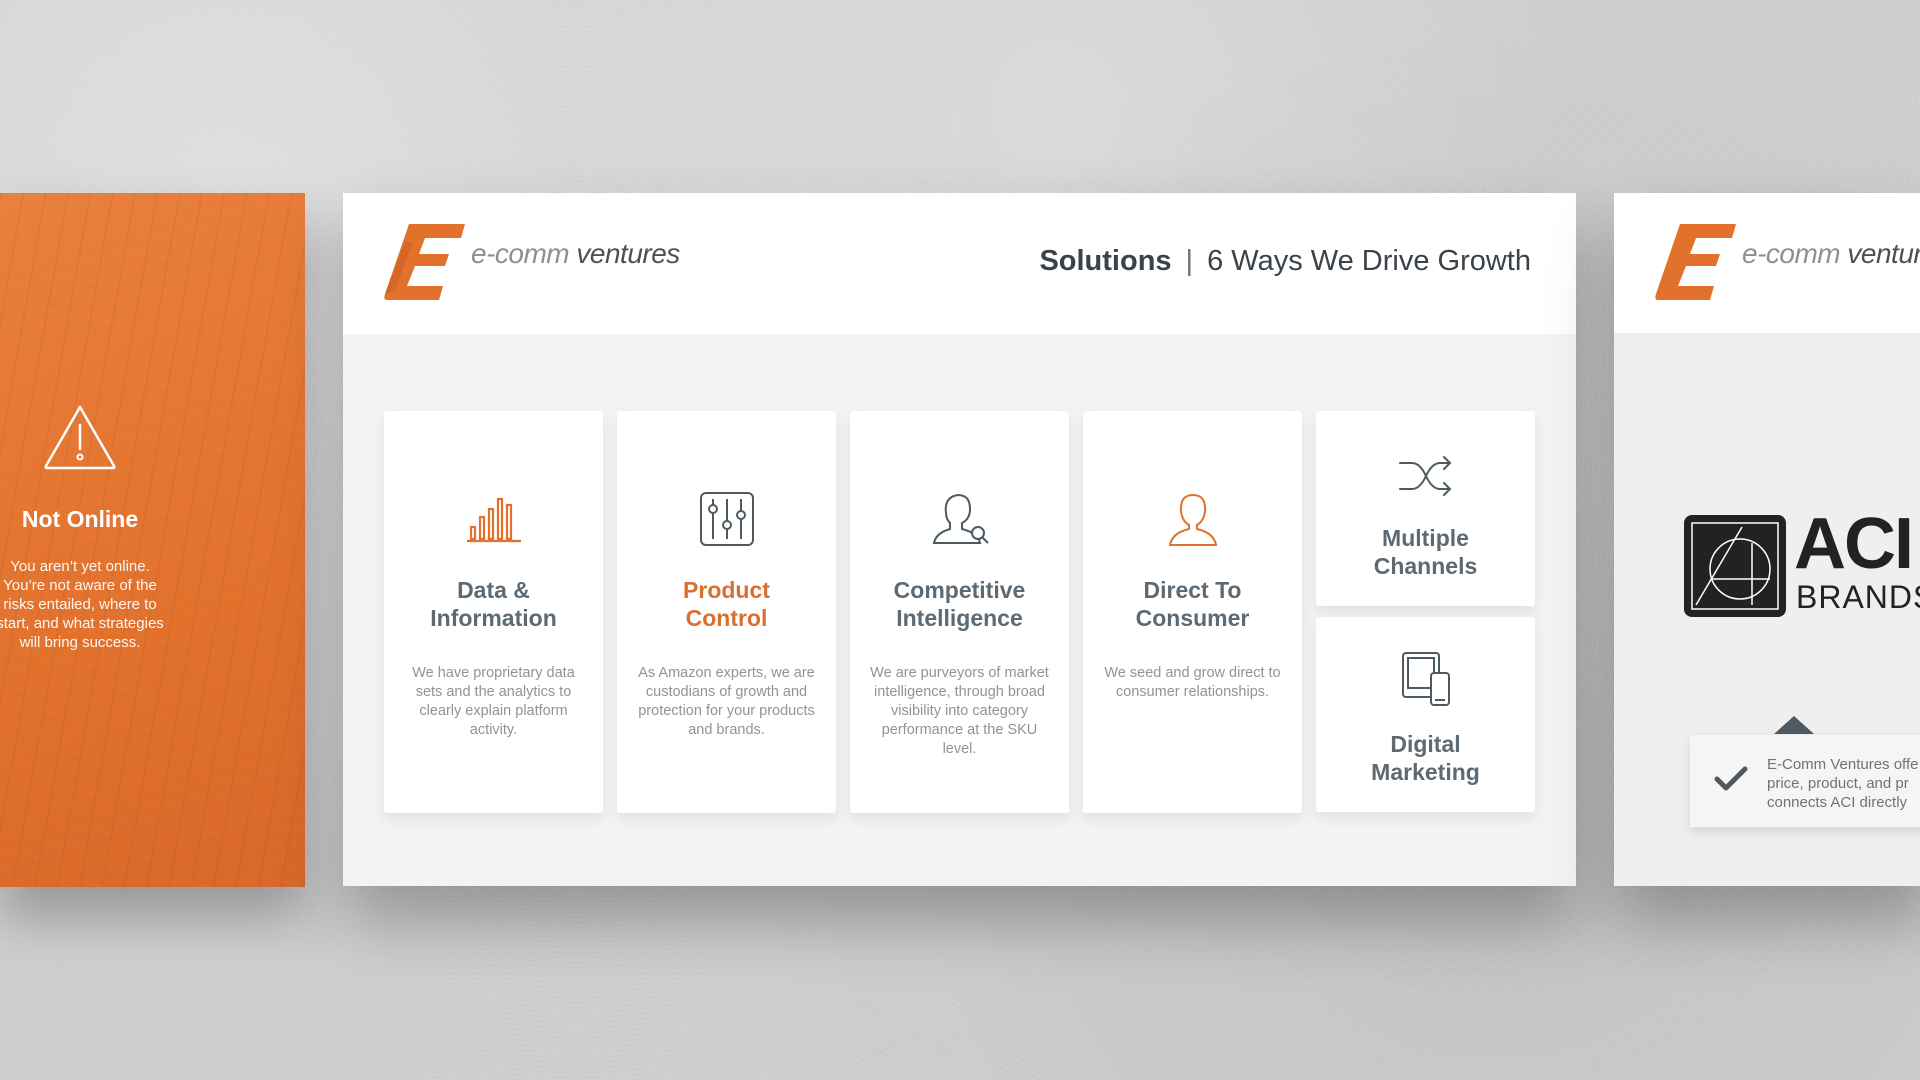 The height and width of the screenshot is (1080, 1920). Describe the element at coordinates (1425, 538) in the screenshot. I see `card-title-line1: Multiple` at that location.